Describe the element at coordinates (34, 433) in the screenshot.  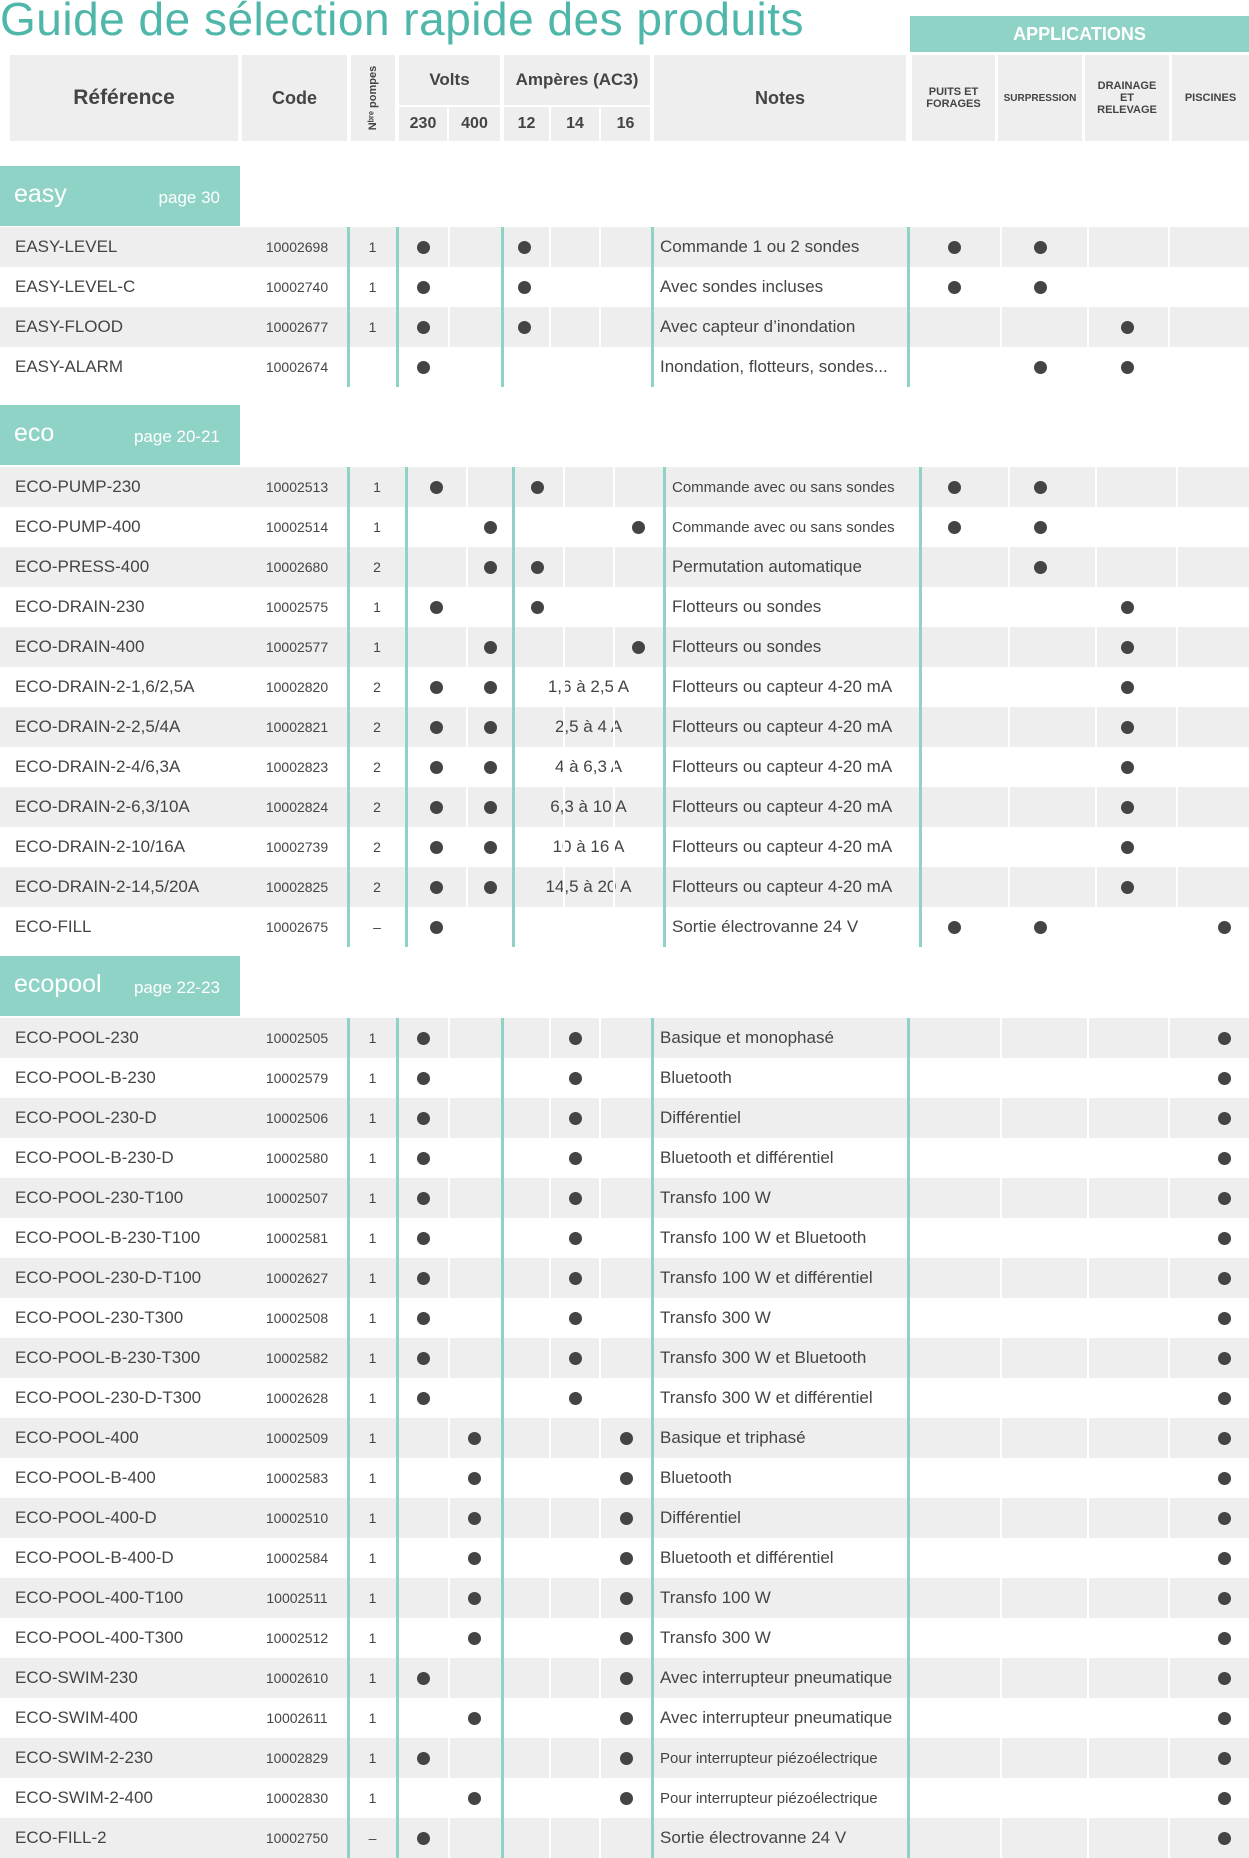
I see `section-name: eco` at that location.